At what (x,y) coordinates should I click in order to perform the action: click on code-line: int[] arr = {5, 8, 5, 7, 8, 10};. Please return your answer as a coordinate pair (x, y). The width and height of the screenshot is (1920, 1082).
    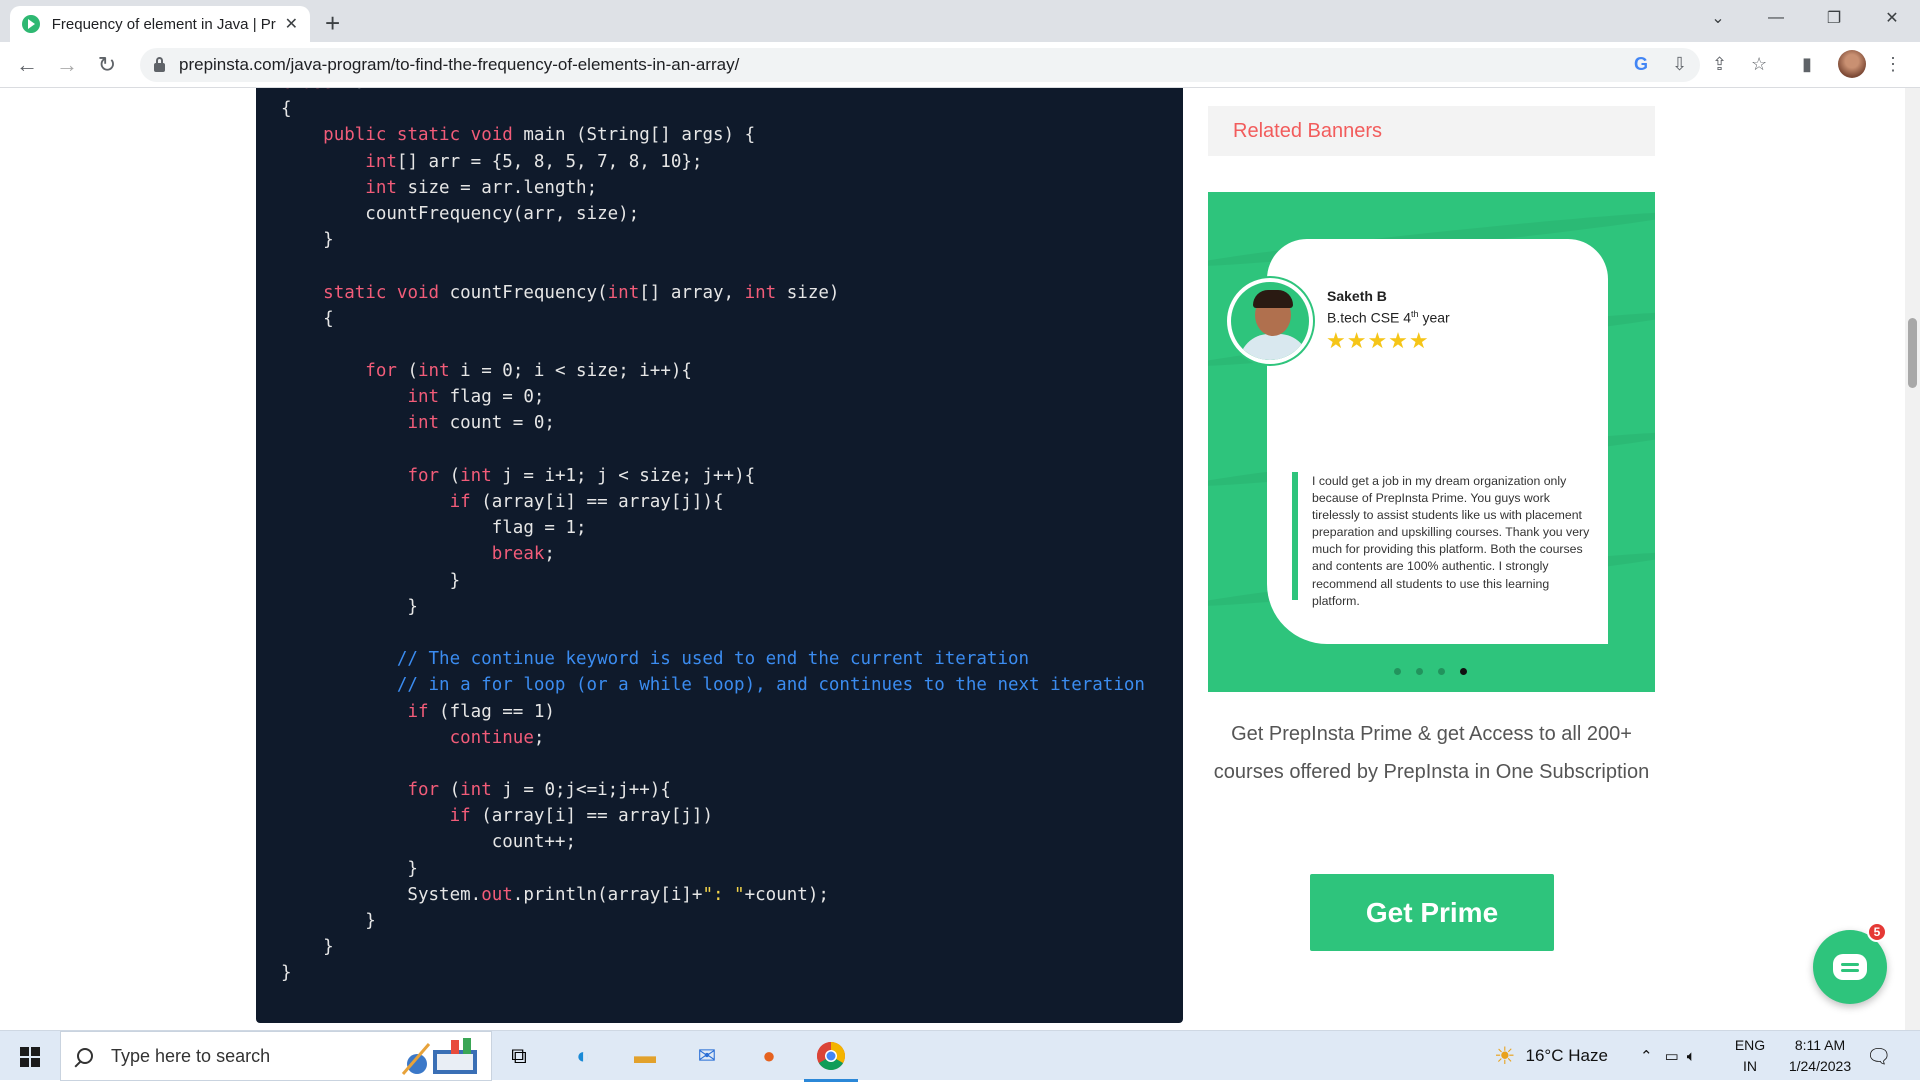
    Looking at the image, I should click on (713, 162).